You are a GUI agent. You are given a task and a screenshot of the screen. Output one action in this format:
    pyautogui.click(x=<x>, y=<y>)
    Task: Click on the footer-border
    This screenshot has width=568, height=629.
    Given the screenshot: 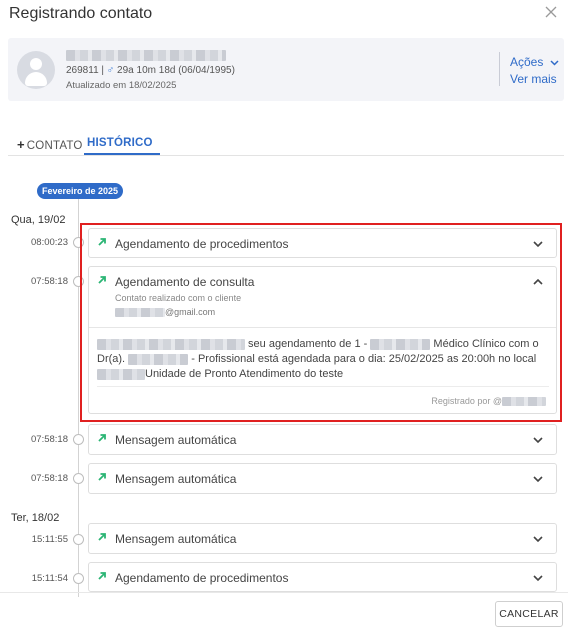 What is the action you would take?
    pyautogui.click(x=284, y=592)
    